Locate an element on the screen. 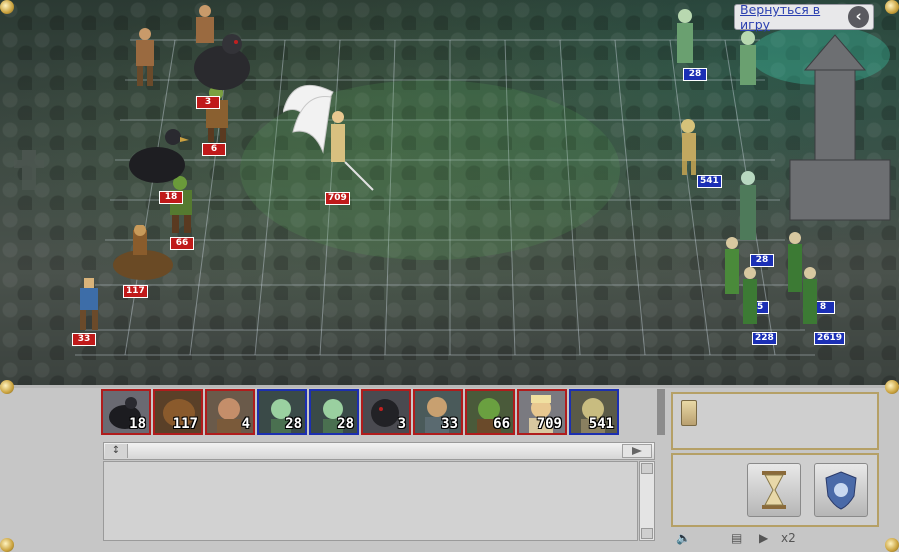 Image resolution: width=899 pixels, height=552 pixels. speaker-icon: 🔈 is located at coordinates (683, 538).